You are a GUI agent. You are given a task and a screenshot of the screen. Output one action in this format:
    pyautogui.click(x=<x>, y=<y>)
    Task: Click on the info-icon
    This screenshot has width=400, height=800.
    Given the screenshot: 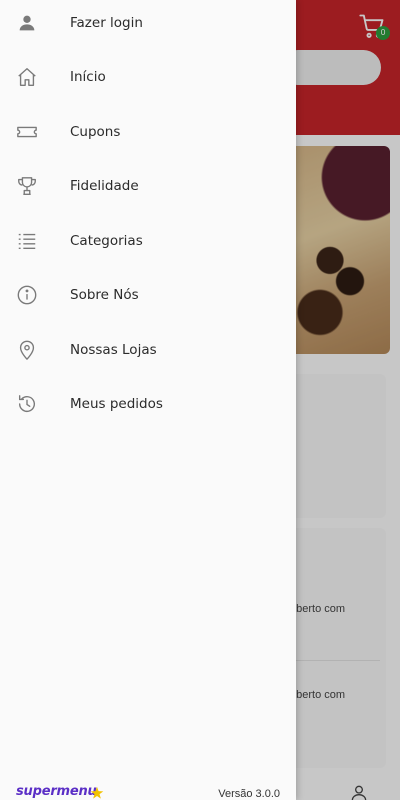 What is the action you would take?
    pyautogui.click(x=27, y=295)
    